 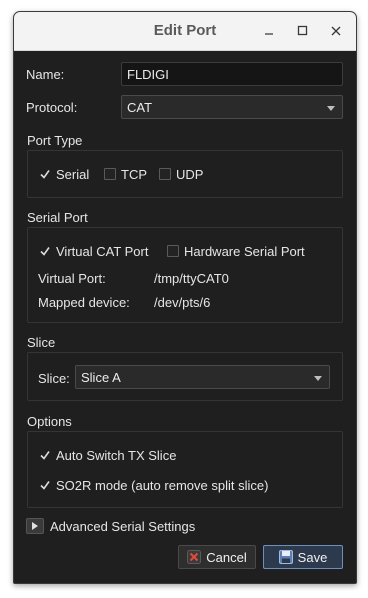 I want to click on save-label: Save, so click(x=312, y=557).